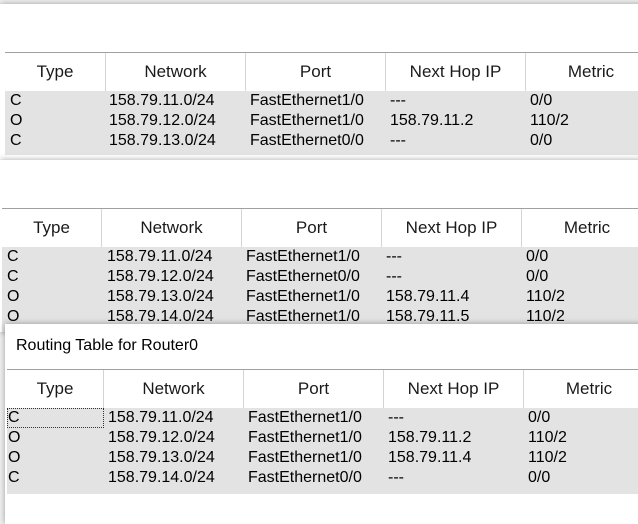 The width and height of the screenshot is (638, 524). What do you see at coordinates (55, 418) in the screenshot?
I see `cell-type-focused: C` at bounding box center [55, 418].